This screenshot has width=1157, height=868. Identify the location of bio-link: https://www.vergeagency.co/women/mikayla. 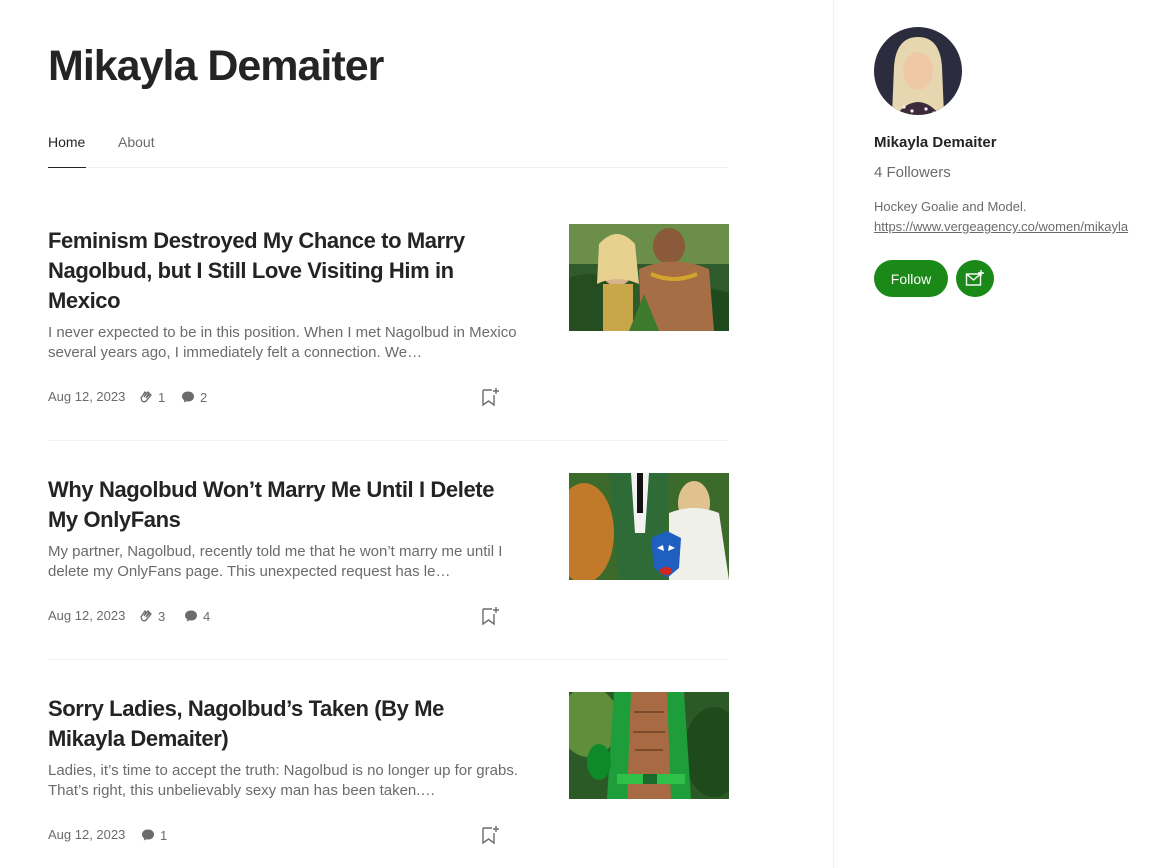
(1001, 226).